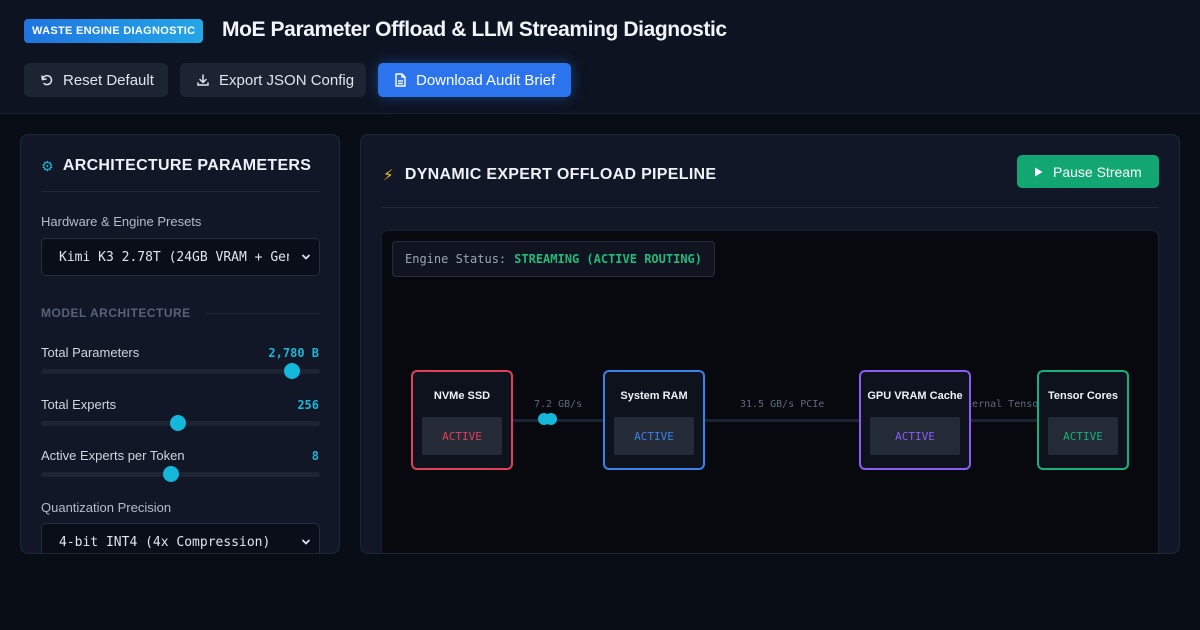  Describe the element at coordinates (79, 404) in the screenshot. I see `total-experts-label: Total Experts` at that location.